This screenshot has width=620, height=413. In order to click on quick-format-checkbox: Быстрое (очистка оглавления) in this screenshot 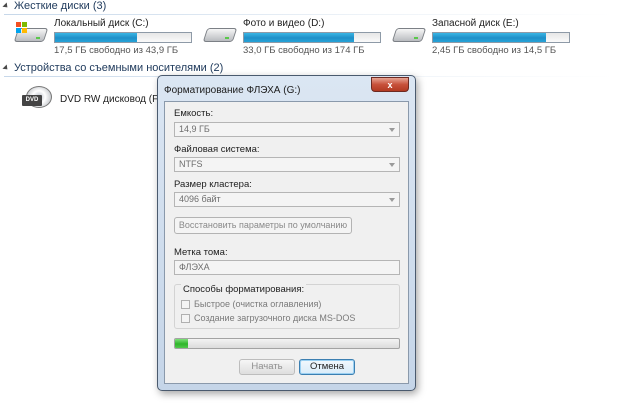, I will do `click(251, 304)`.